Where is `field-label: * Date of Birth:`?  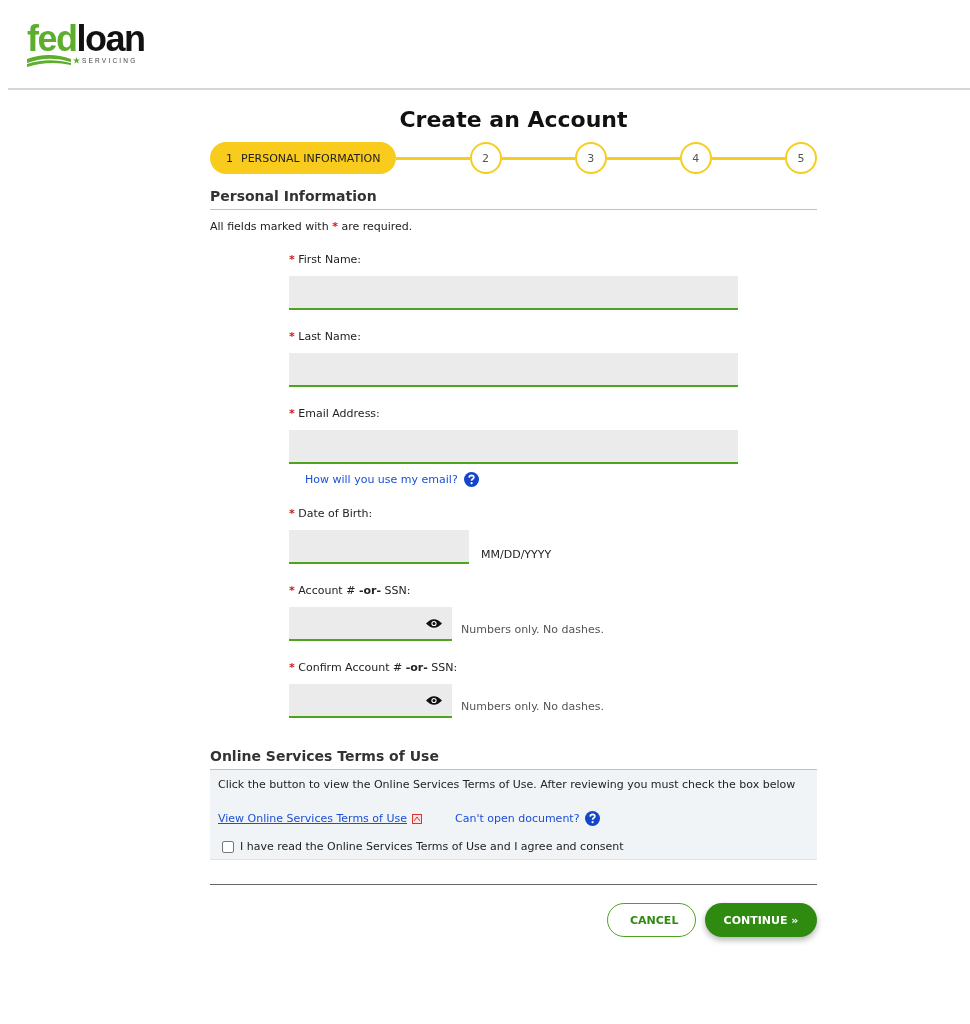
field-label: * Date of Birth: is located at coordinates (331, 513).